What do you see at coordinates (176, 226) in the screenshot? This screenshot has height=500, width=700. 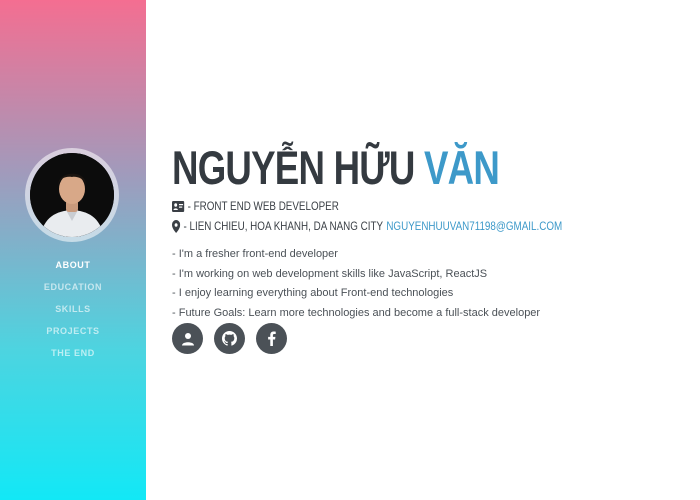 I see `map-marker-icon` at bounding box center [176, 226].